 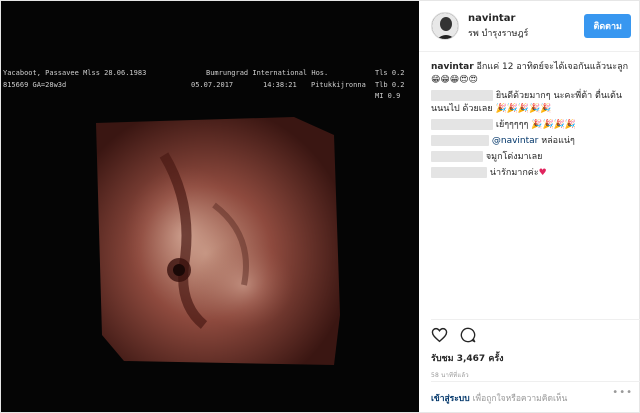 What do you see at coordinates (467, 359) in the screenshot?
I see `view-count: รับชม 3,467 ครั้ง` at bounding box center [467, 359].